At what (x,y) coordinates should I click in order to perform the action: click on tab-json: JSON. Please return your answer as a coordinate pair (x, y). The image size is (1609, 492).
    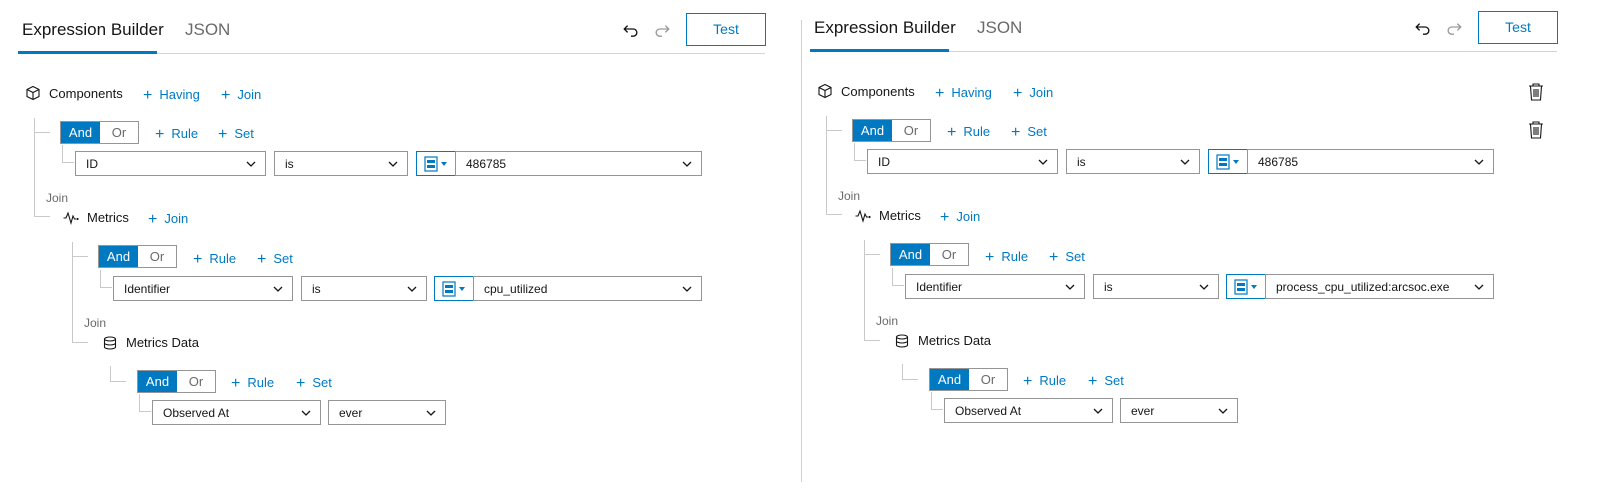
    Looking at the image, I should click on (999, 28).